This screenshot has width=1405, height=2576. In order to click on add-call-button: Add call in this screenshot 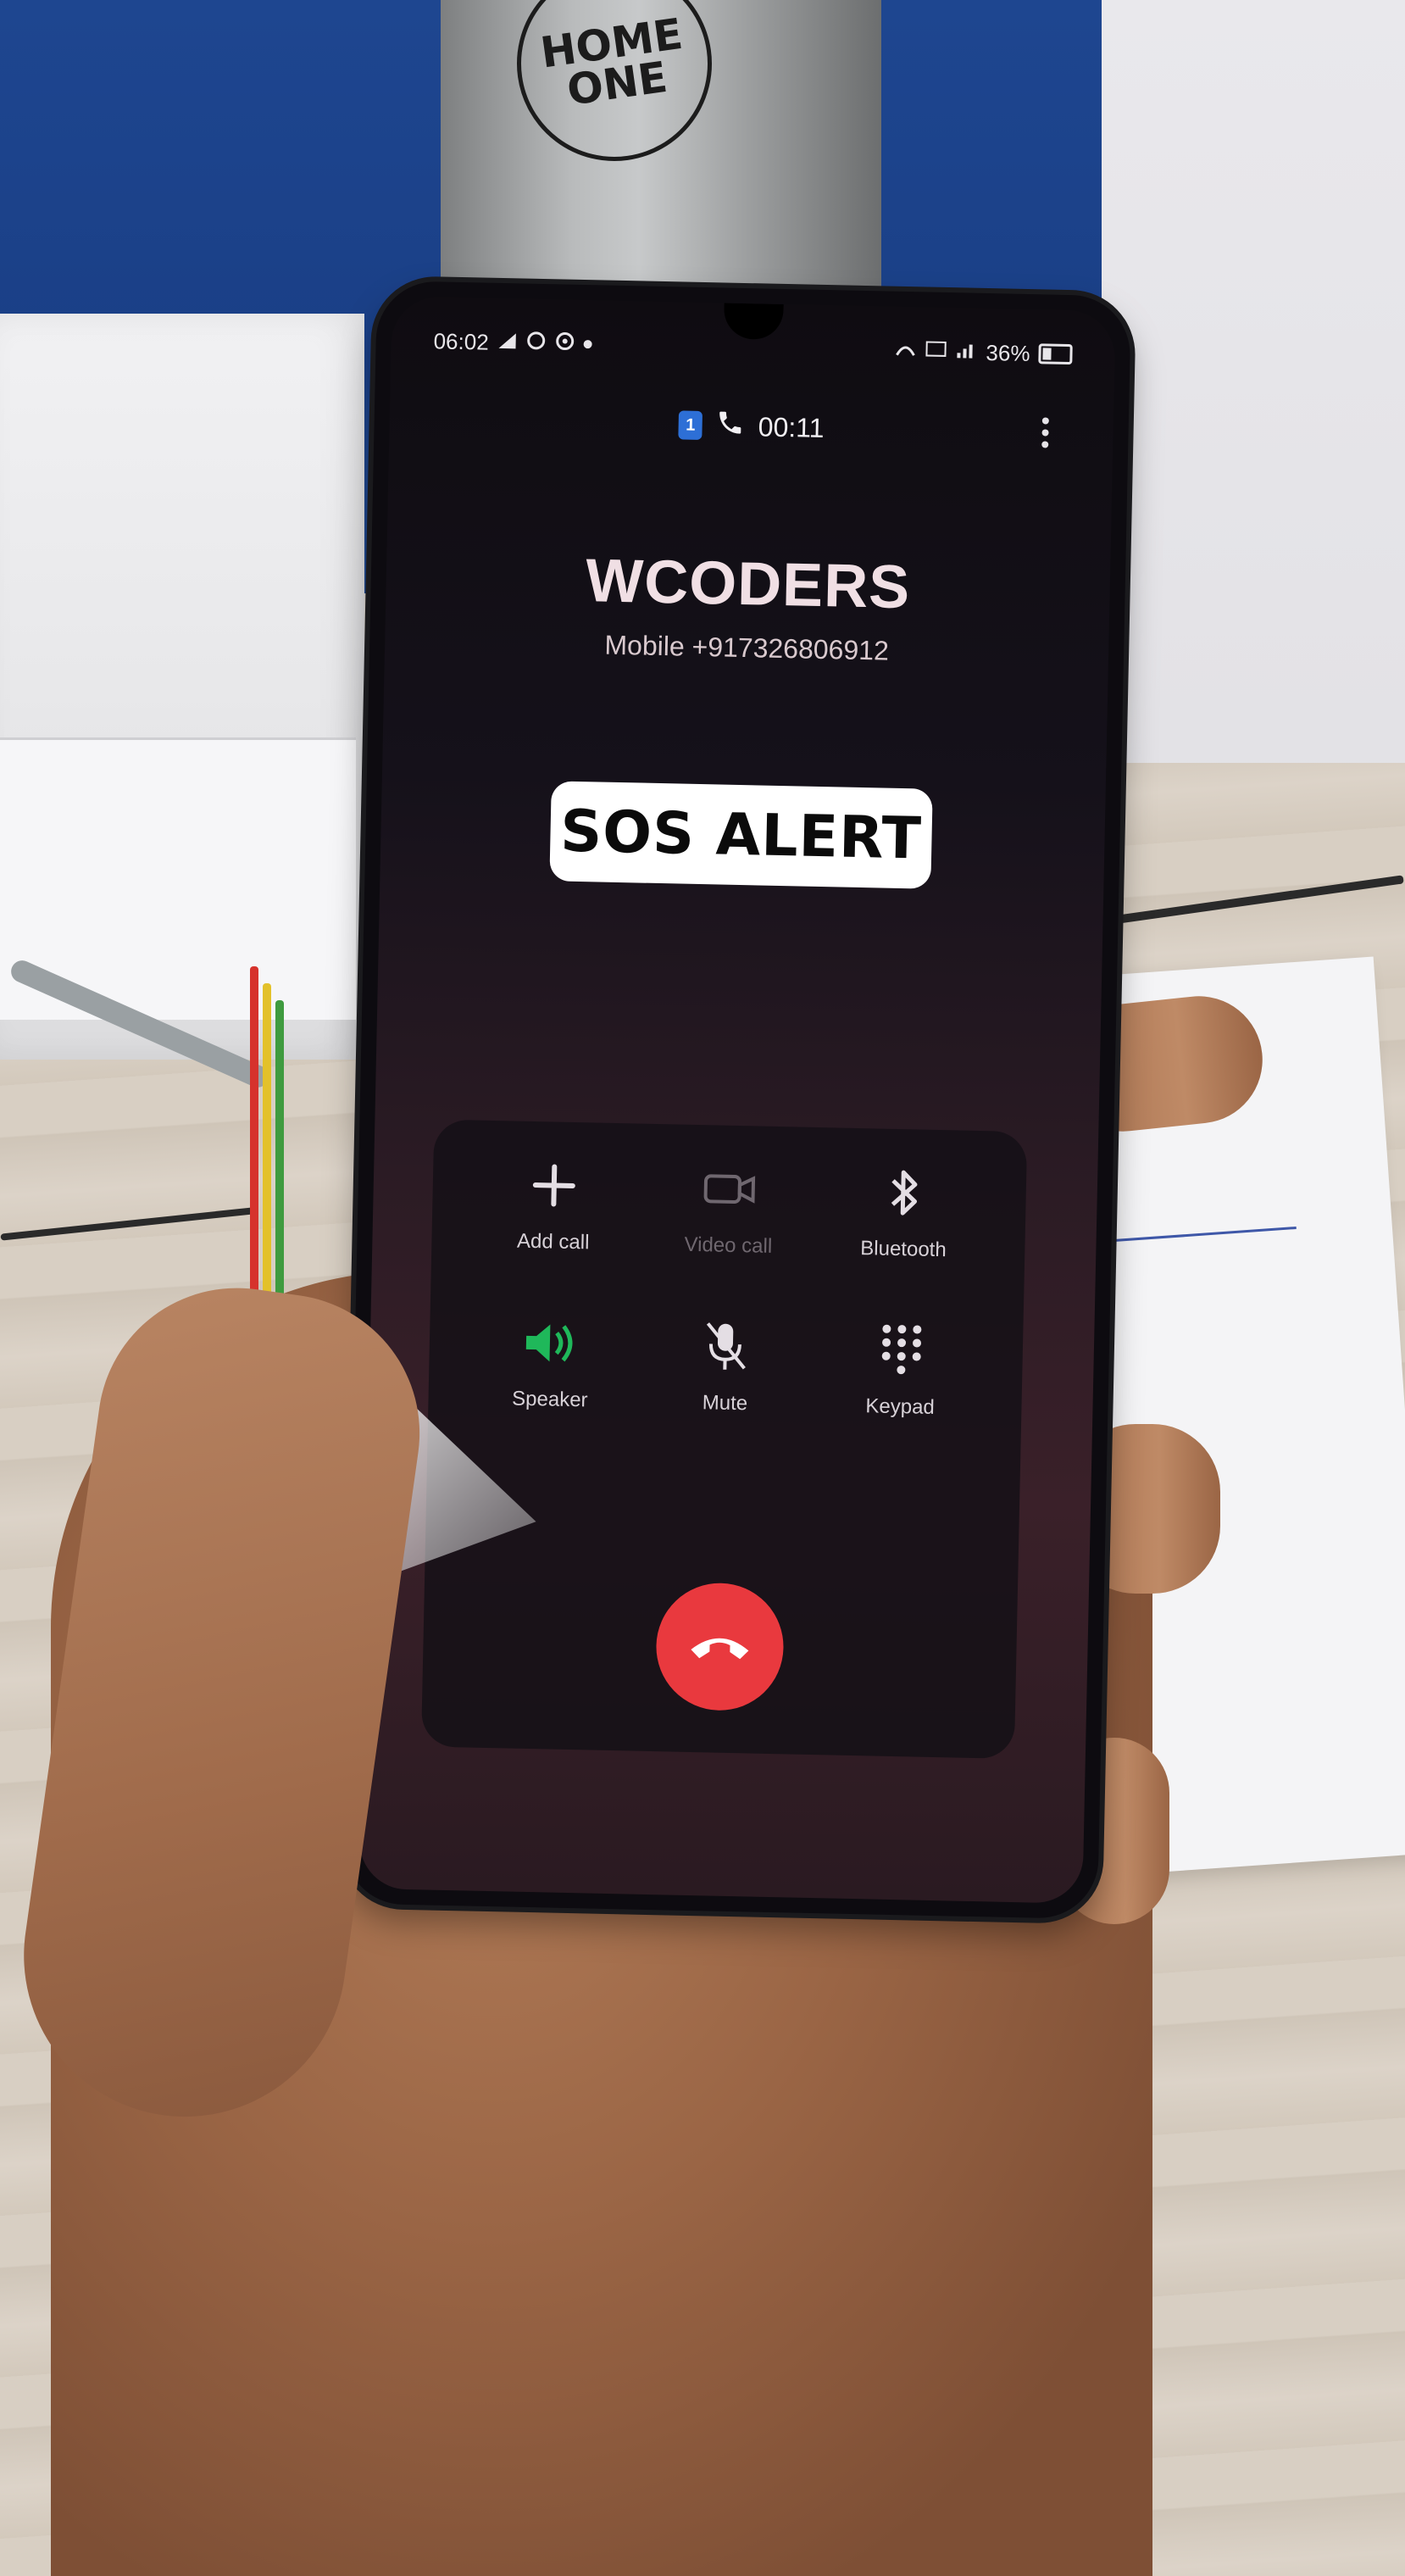, I will do `click(554, 1204)`.